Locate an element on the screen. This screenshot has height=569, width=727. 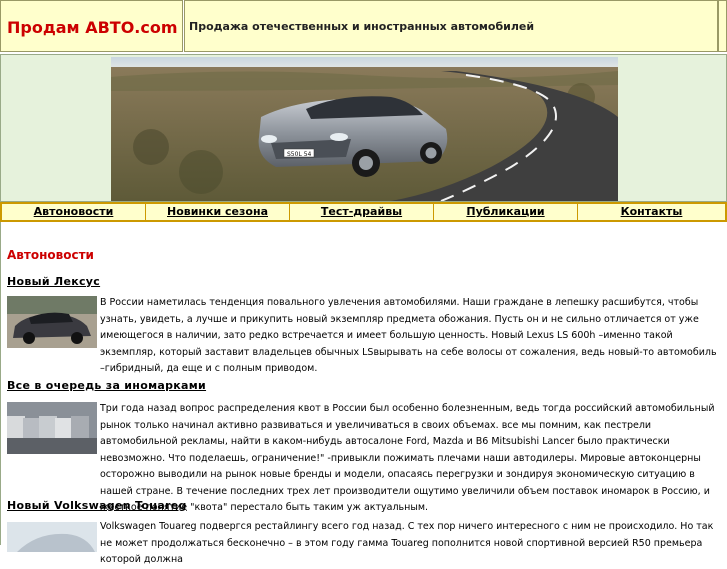
nav-contacts: Контакты is located at coordinates (651, 212).